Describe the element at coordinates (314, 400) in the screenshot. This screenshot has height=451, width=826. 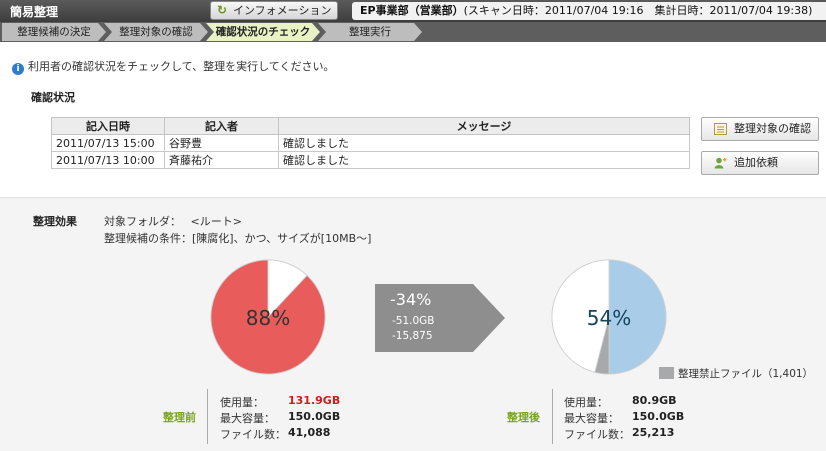
I see `before-usage-value: 131.9GB` at that location.